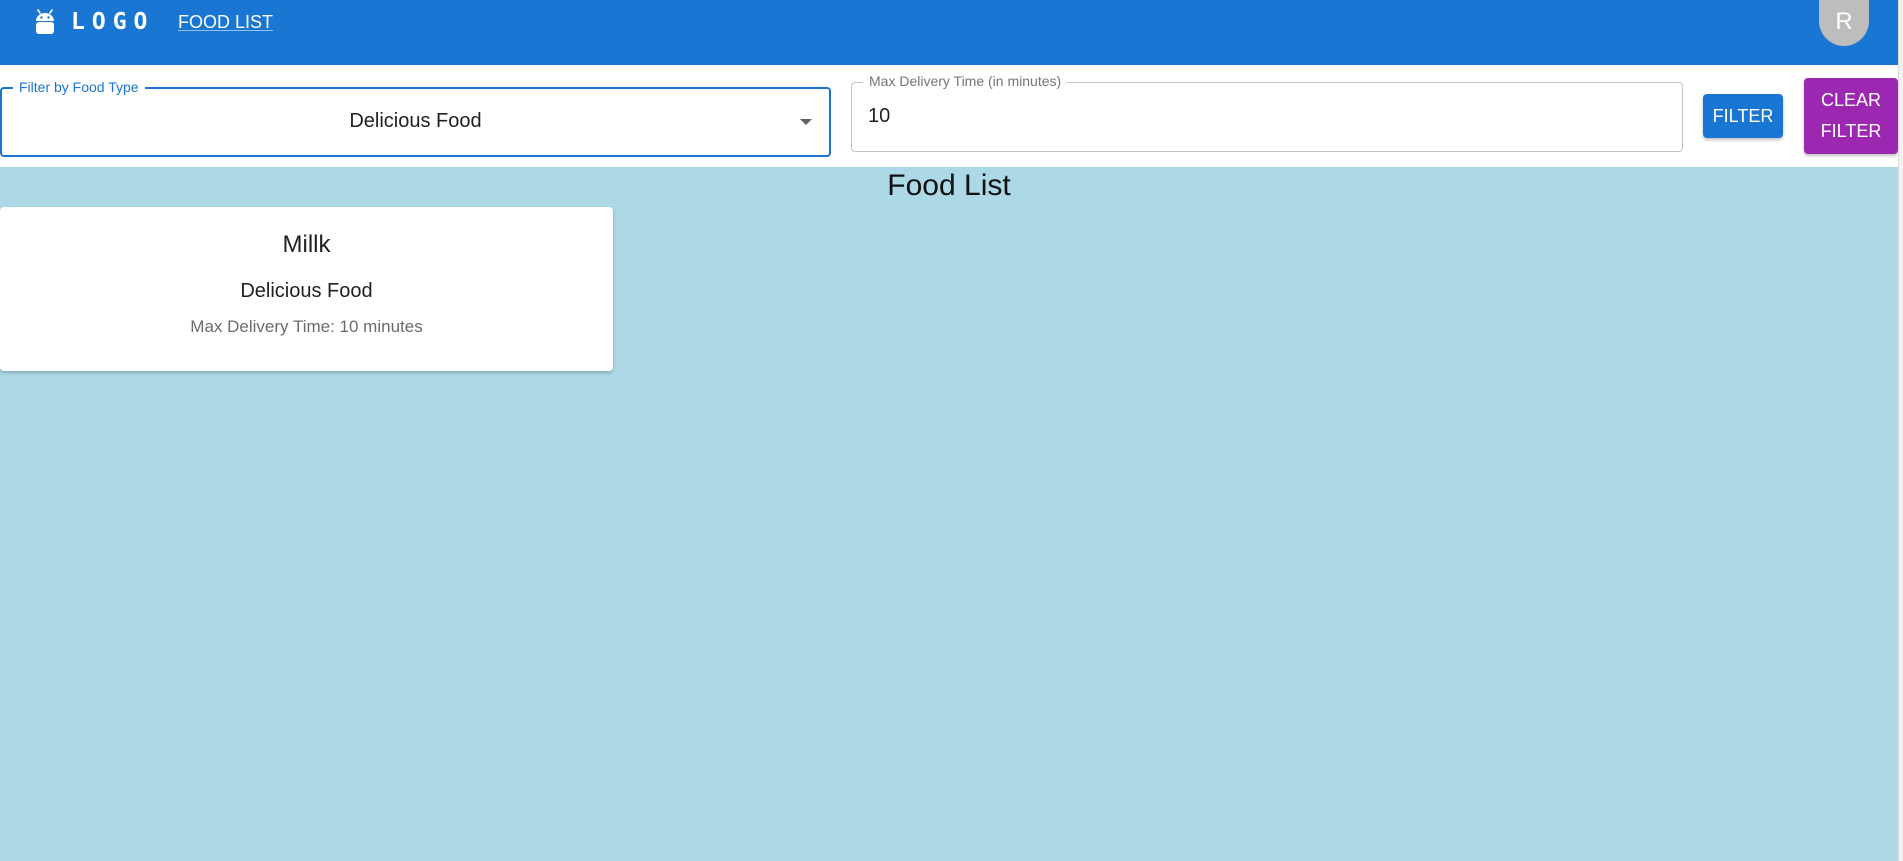 The width and height of the screenshot is (1903, 861). What do you see at coordinates (306, 326) in the screenshot?
I see `food-delivery-time: Max Delivery Time: 10 minutes` at bounding box center [306, 326].